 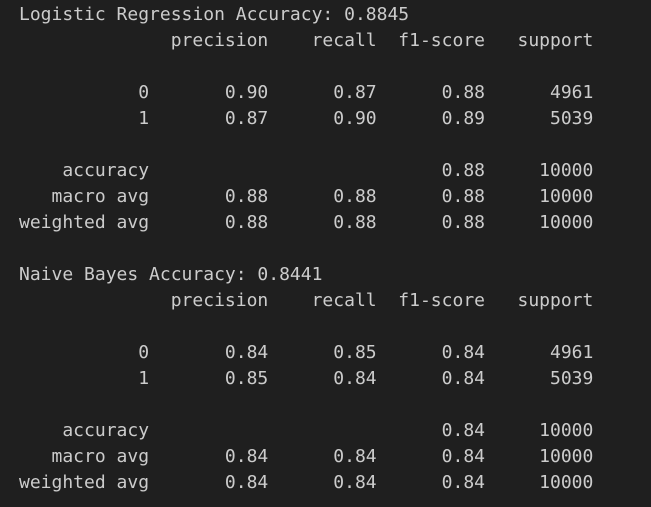 What do you see at coordinates (306, 222) in the screenshot?
I see `logreg-row-weighted-avg: weighted avg 0.88 0.88 0.88 10000` at bounding box center [306, 222].